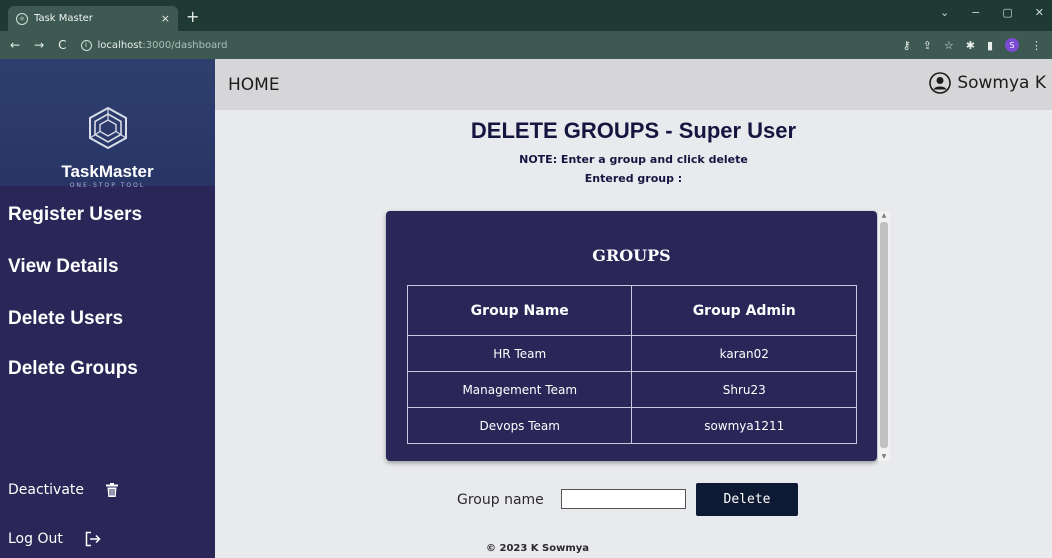 This screenshot has height=558, width=1052. Describe the element at coordinates (108, 128) in the screenshot. I see `hexagon-logo-icon` at that location.